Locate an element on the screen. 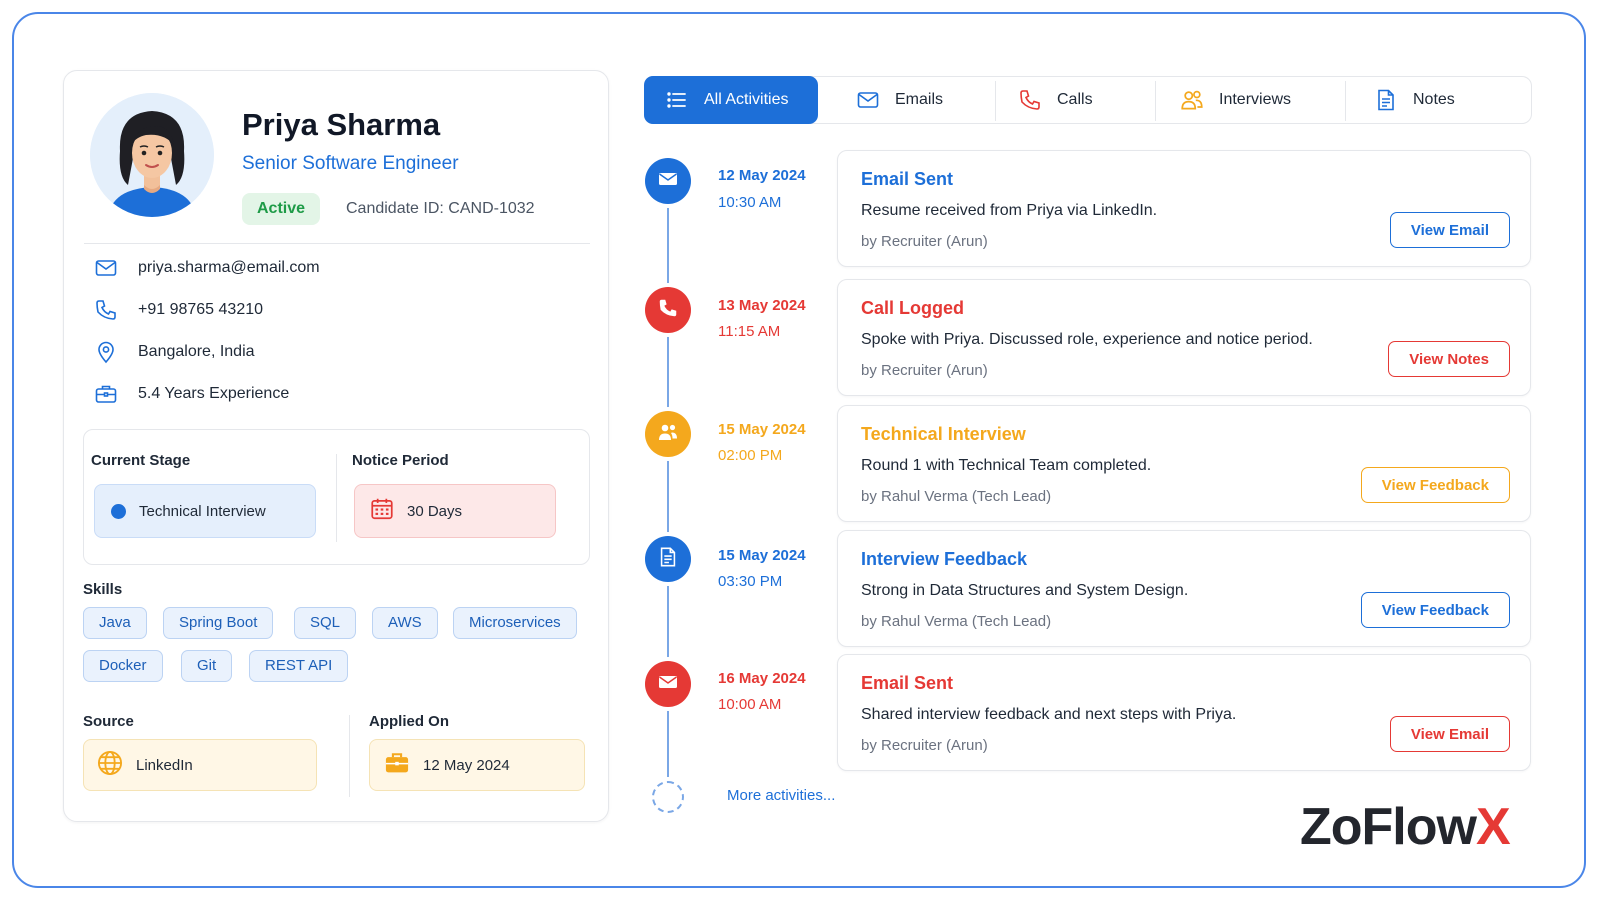 The height and width of the screenshot is (900, 1600). location-icon is located at coordinates (106, 352).